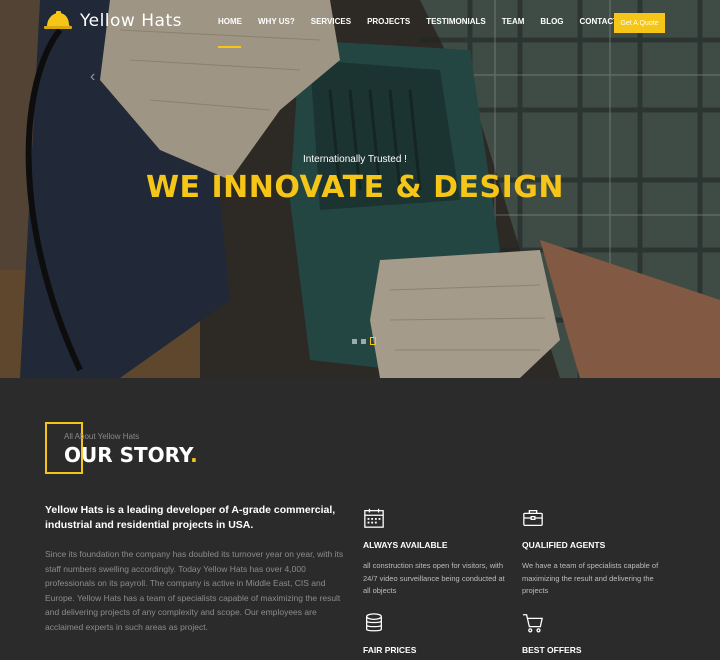  What do you see at coordinates (597, 633) in the screenshot?
I see `feature-best-offers: BEST OFFERS` at bounding box center [597, 633].